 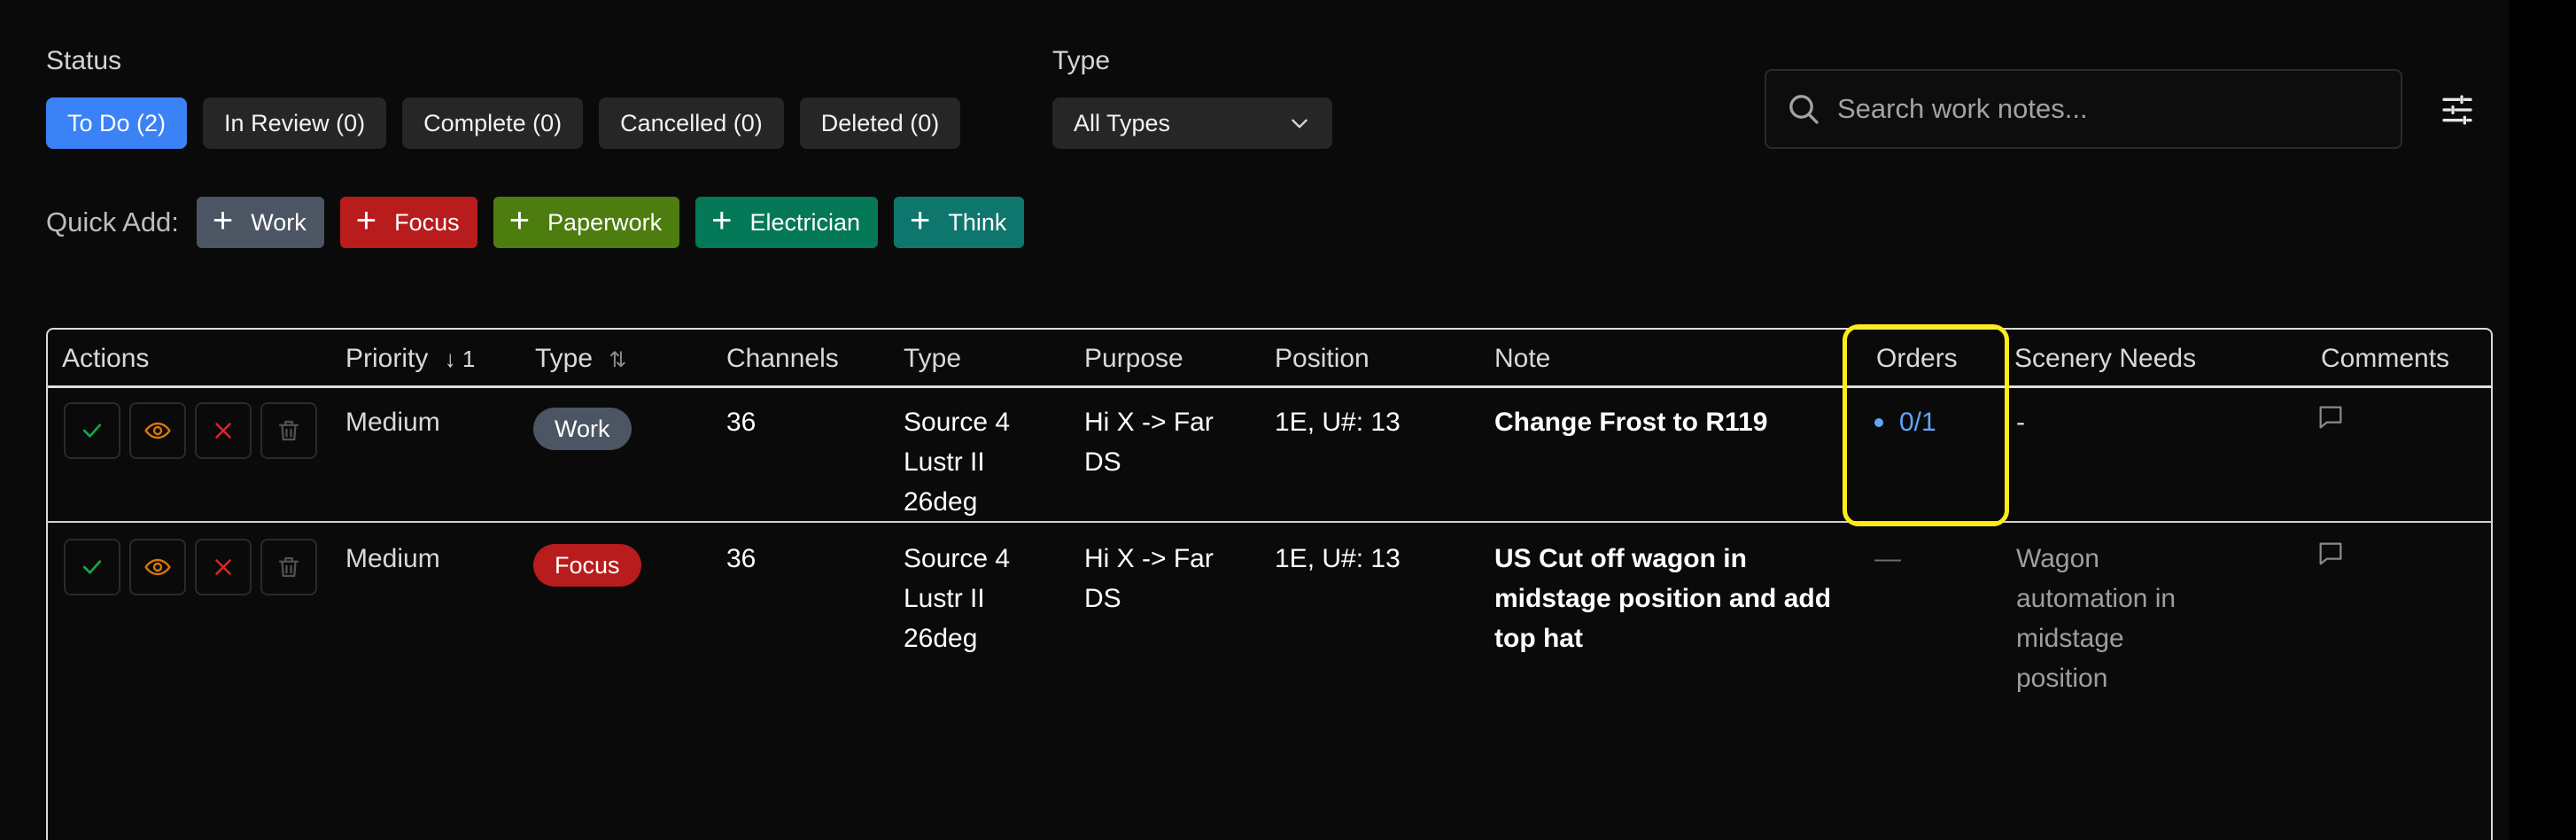 I want to click on quick-add-think-label: Think, so click(x=977, y=222).